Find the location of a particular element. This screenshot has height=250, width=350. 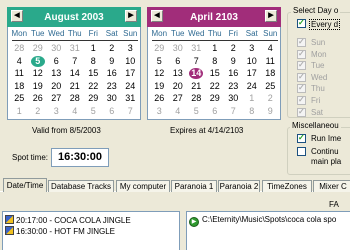

next-month-button: ▶ is located at coordinates (271, 16).